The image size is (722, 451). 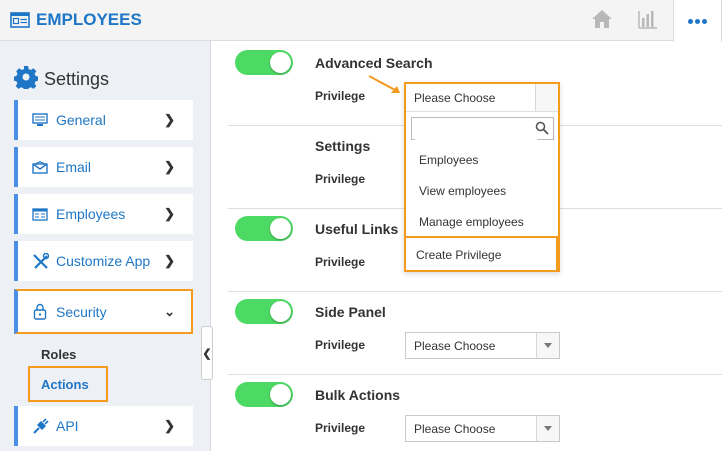 I want to click on privilege-select-bulk-actions: Please Choose, so click(x=482, y=428).